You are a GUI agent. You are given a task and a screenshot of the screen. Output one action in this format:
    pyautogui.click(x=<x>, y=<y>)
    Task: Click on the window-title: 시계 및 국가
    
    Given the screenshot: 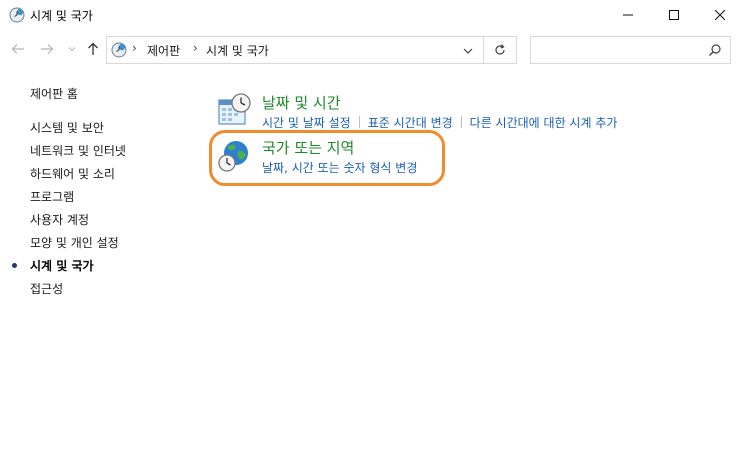 What is the action you would take?
    pyautogui.click(x=61, y=16)
    